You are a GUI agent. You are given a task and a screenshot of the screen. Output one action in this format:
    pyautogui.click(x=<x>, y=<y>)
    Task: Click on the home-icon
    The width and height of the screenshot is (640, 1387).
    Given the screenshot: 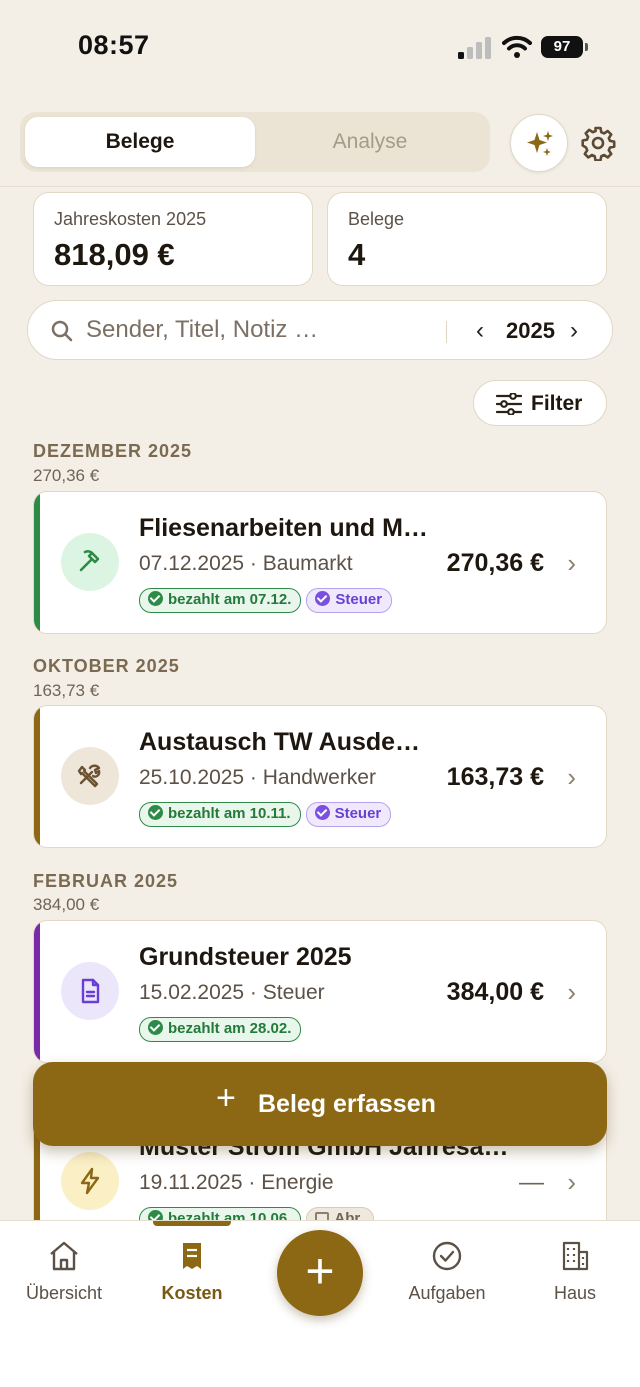 What is the action you would take?
    pyautogui.click(x=64, y=1256)
    